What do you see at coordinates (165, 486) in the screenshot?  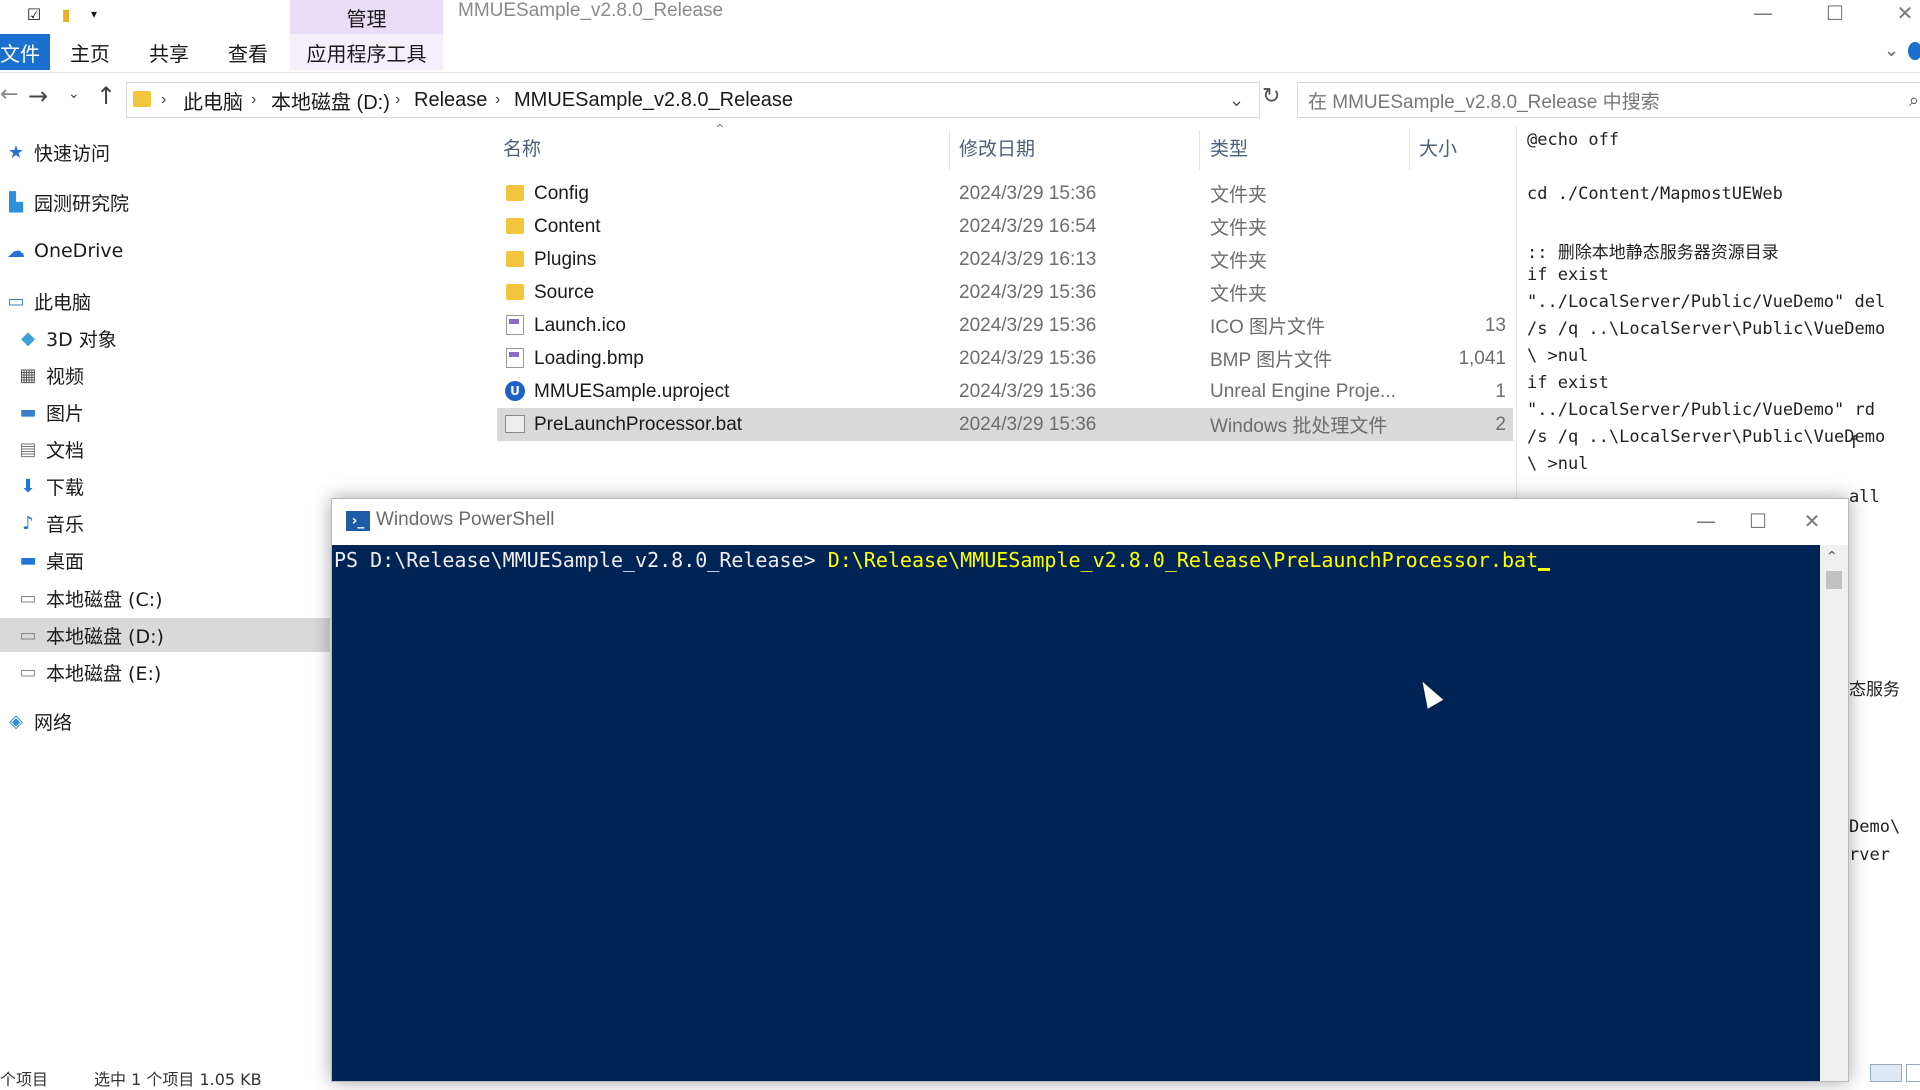 I see `sidebar-item: ⬇ 下载` at bounding box center [165, 486].